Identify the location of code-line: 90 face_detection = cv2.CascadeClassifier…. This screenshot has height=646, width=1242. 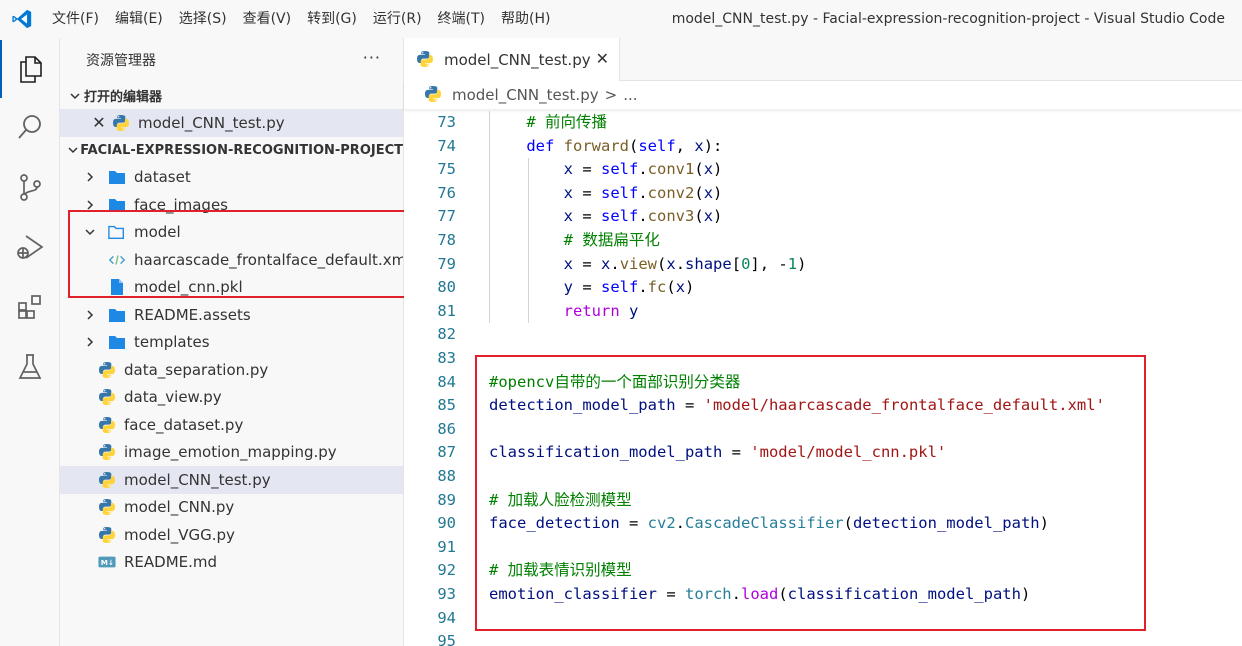
(823, 524).